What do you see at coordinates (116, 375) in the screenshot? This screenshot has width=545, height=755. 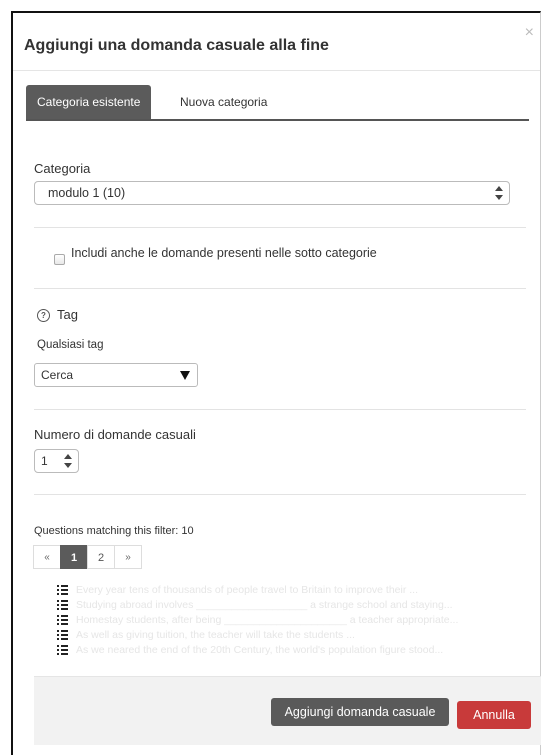 I see `tag-search-select: Cerca` at bounding box center [116, 375].